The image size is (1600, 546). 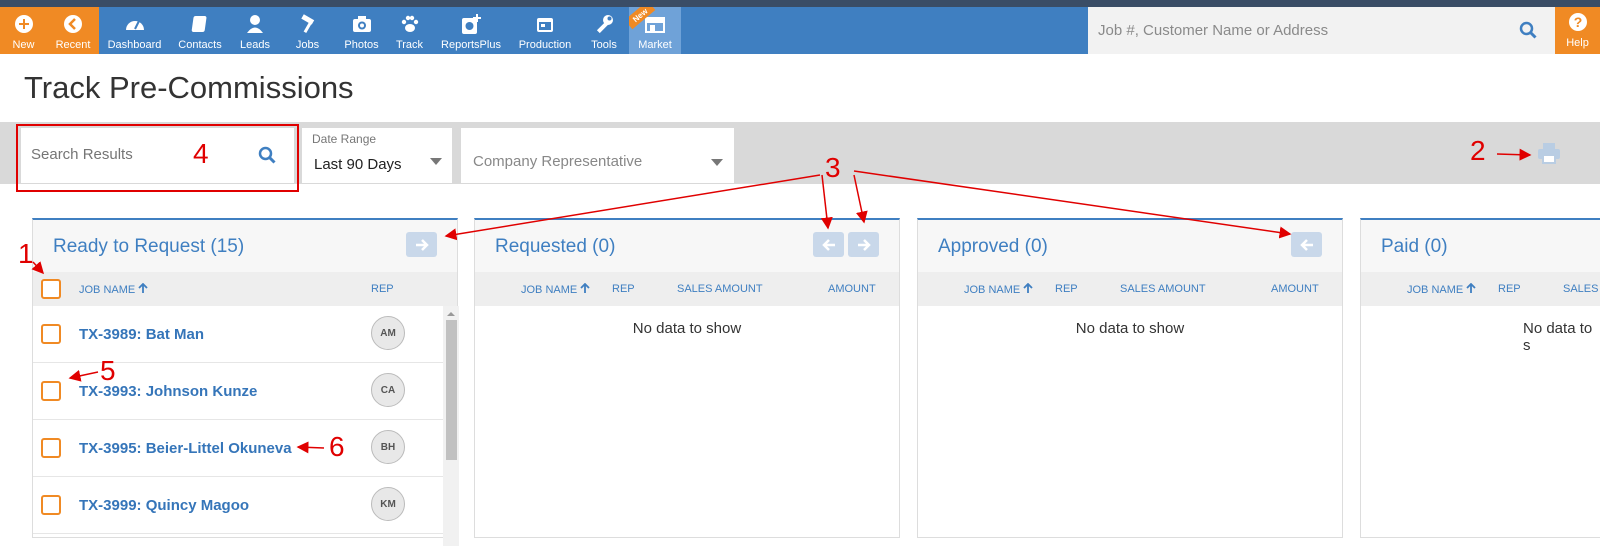 I want to click on panel-requested-header: Requested (0), so click(x=687, y=246).